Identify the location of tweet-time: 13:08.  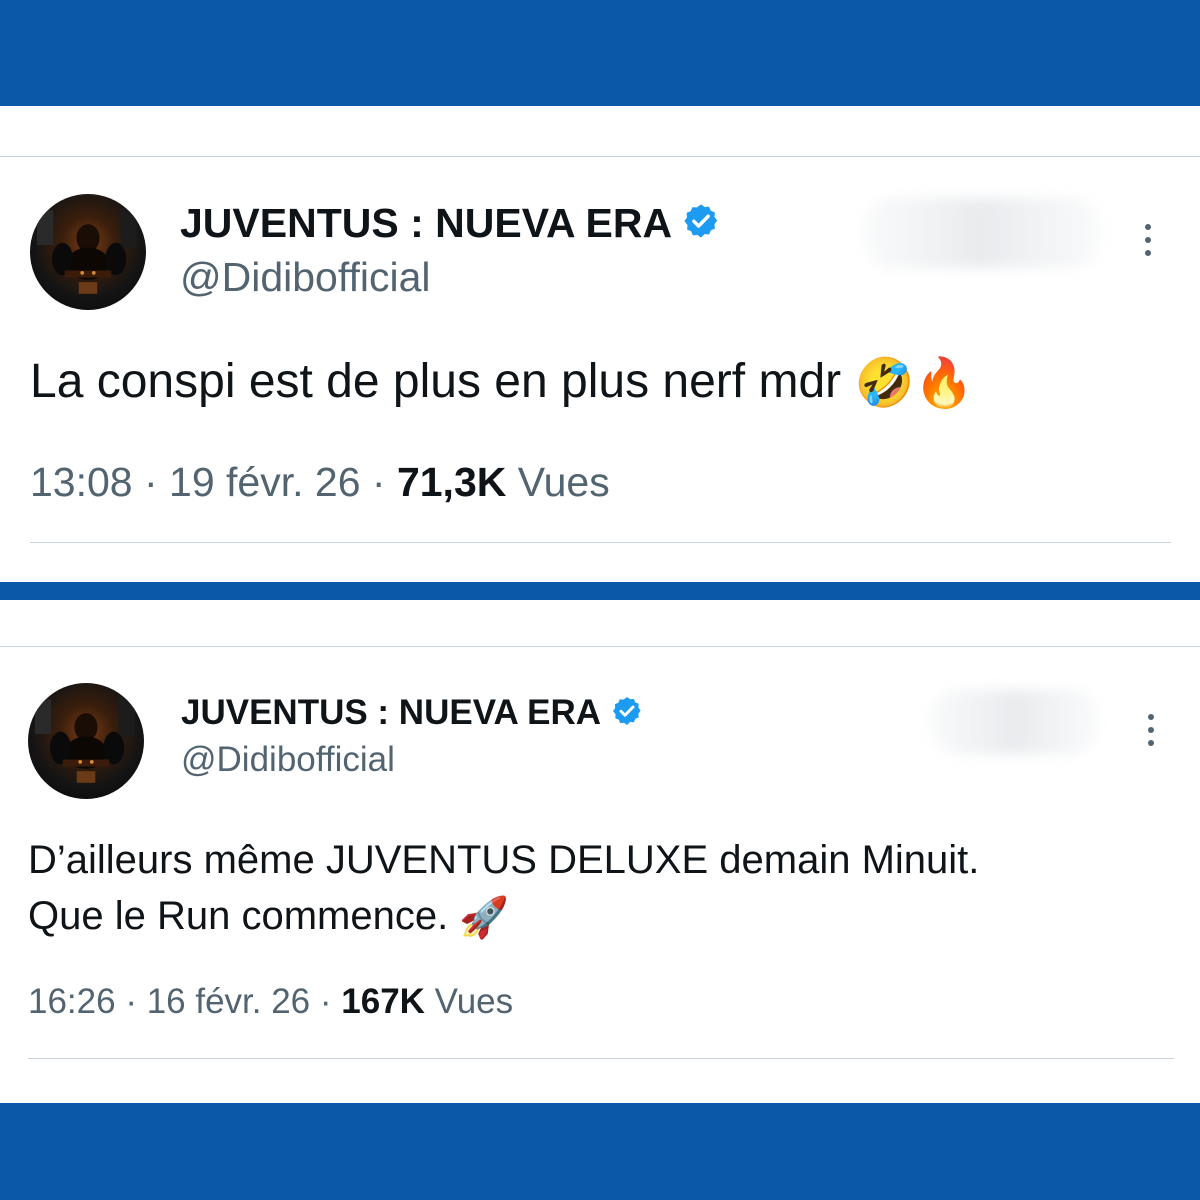
(81, 482).